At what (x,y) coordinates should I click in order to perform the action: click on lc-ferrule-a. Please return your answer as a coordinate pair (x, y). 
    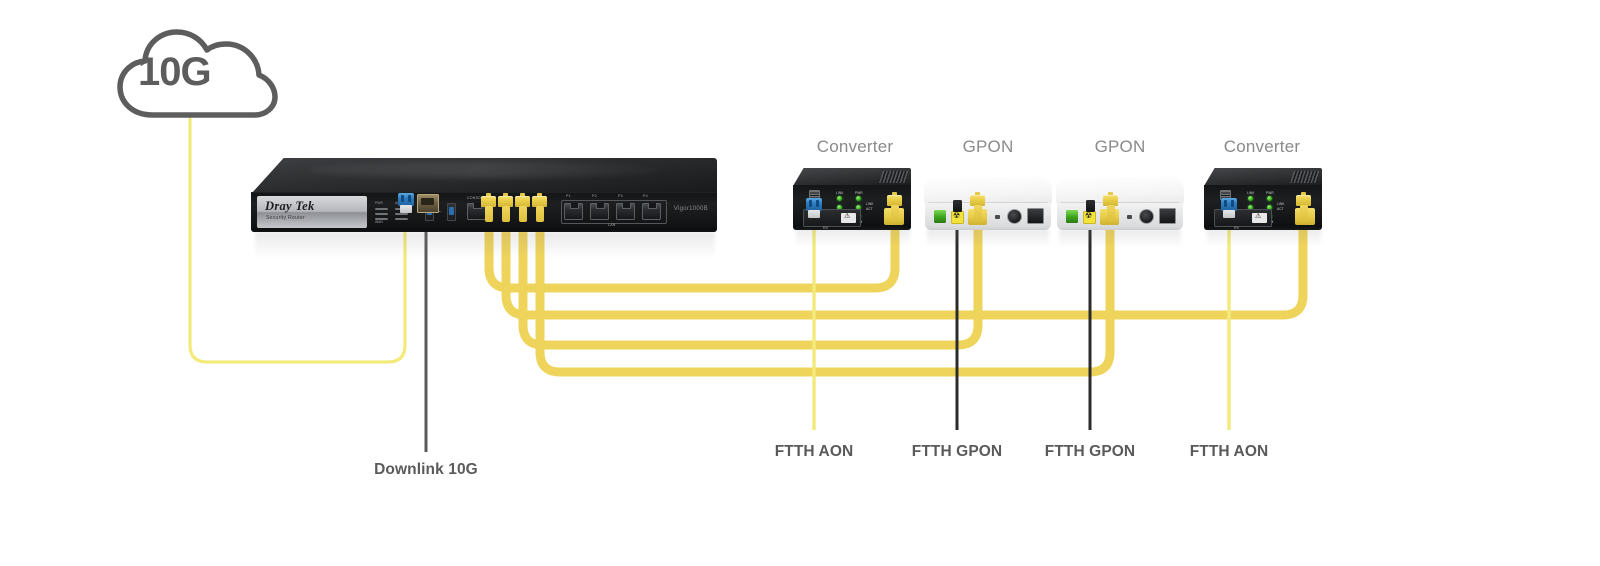
    Looking at the image, I should click on (402, 198).